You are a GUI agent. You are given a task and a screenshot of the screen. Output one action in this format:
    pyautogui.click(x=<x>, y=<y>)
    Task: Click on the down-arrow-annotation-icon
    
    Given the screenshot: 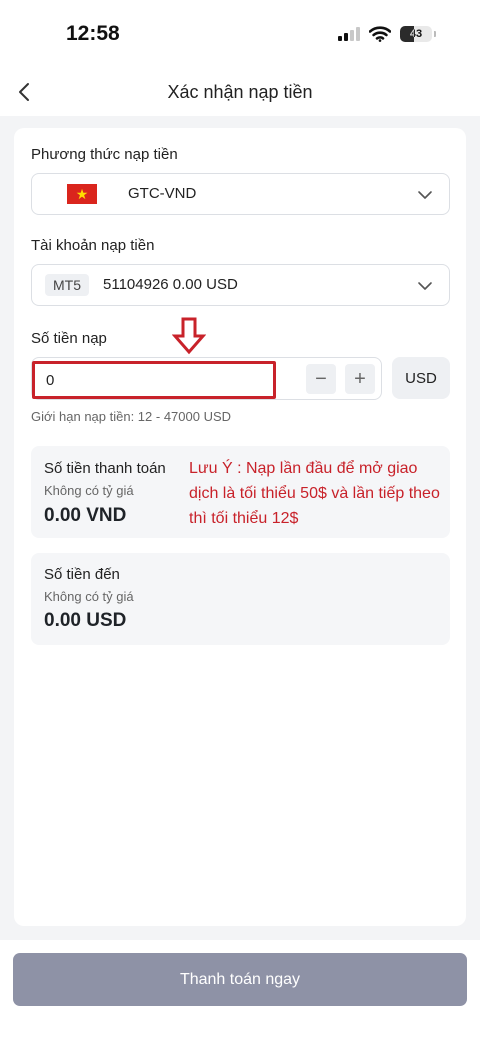 What is the action you would take?
    pyautogui.click(x=189, y=336)
    